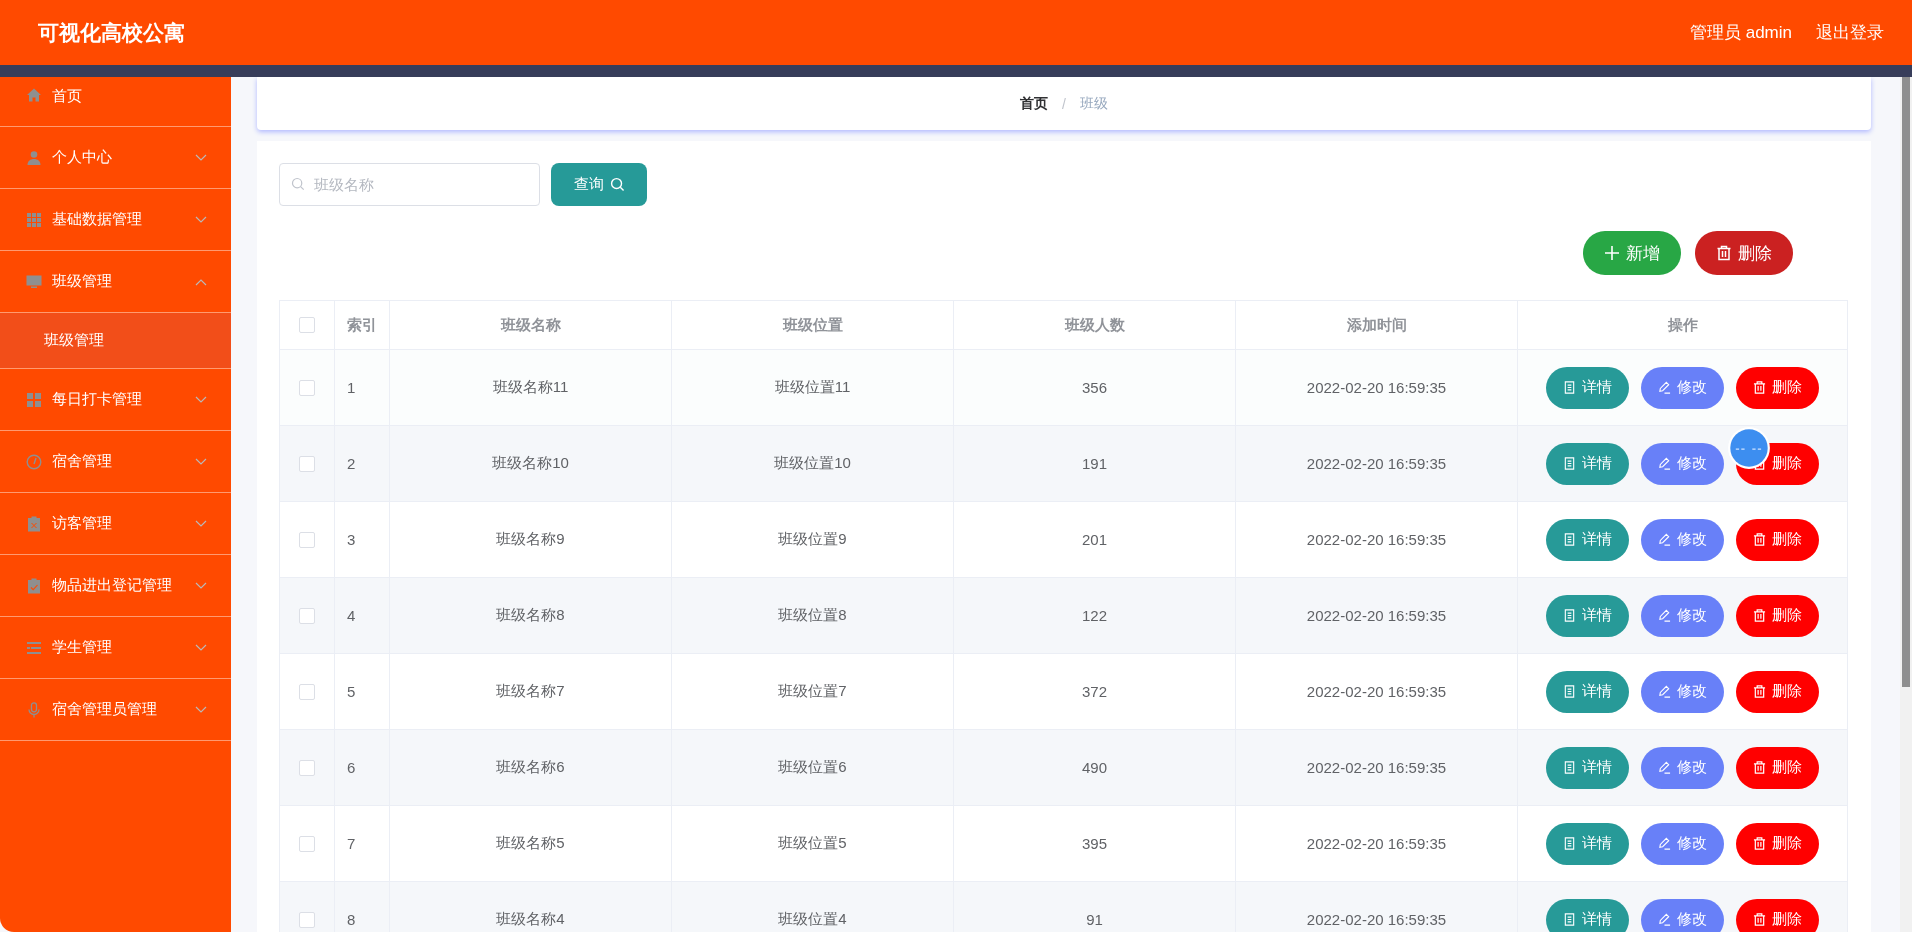 Image resolution: width=1912 pixels, height=932 pixels. Describe the element at coordinates (115, 524) in the screenshot. I see `menu-item: 访客管理` at that location.